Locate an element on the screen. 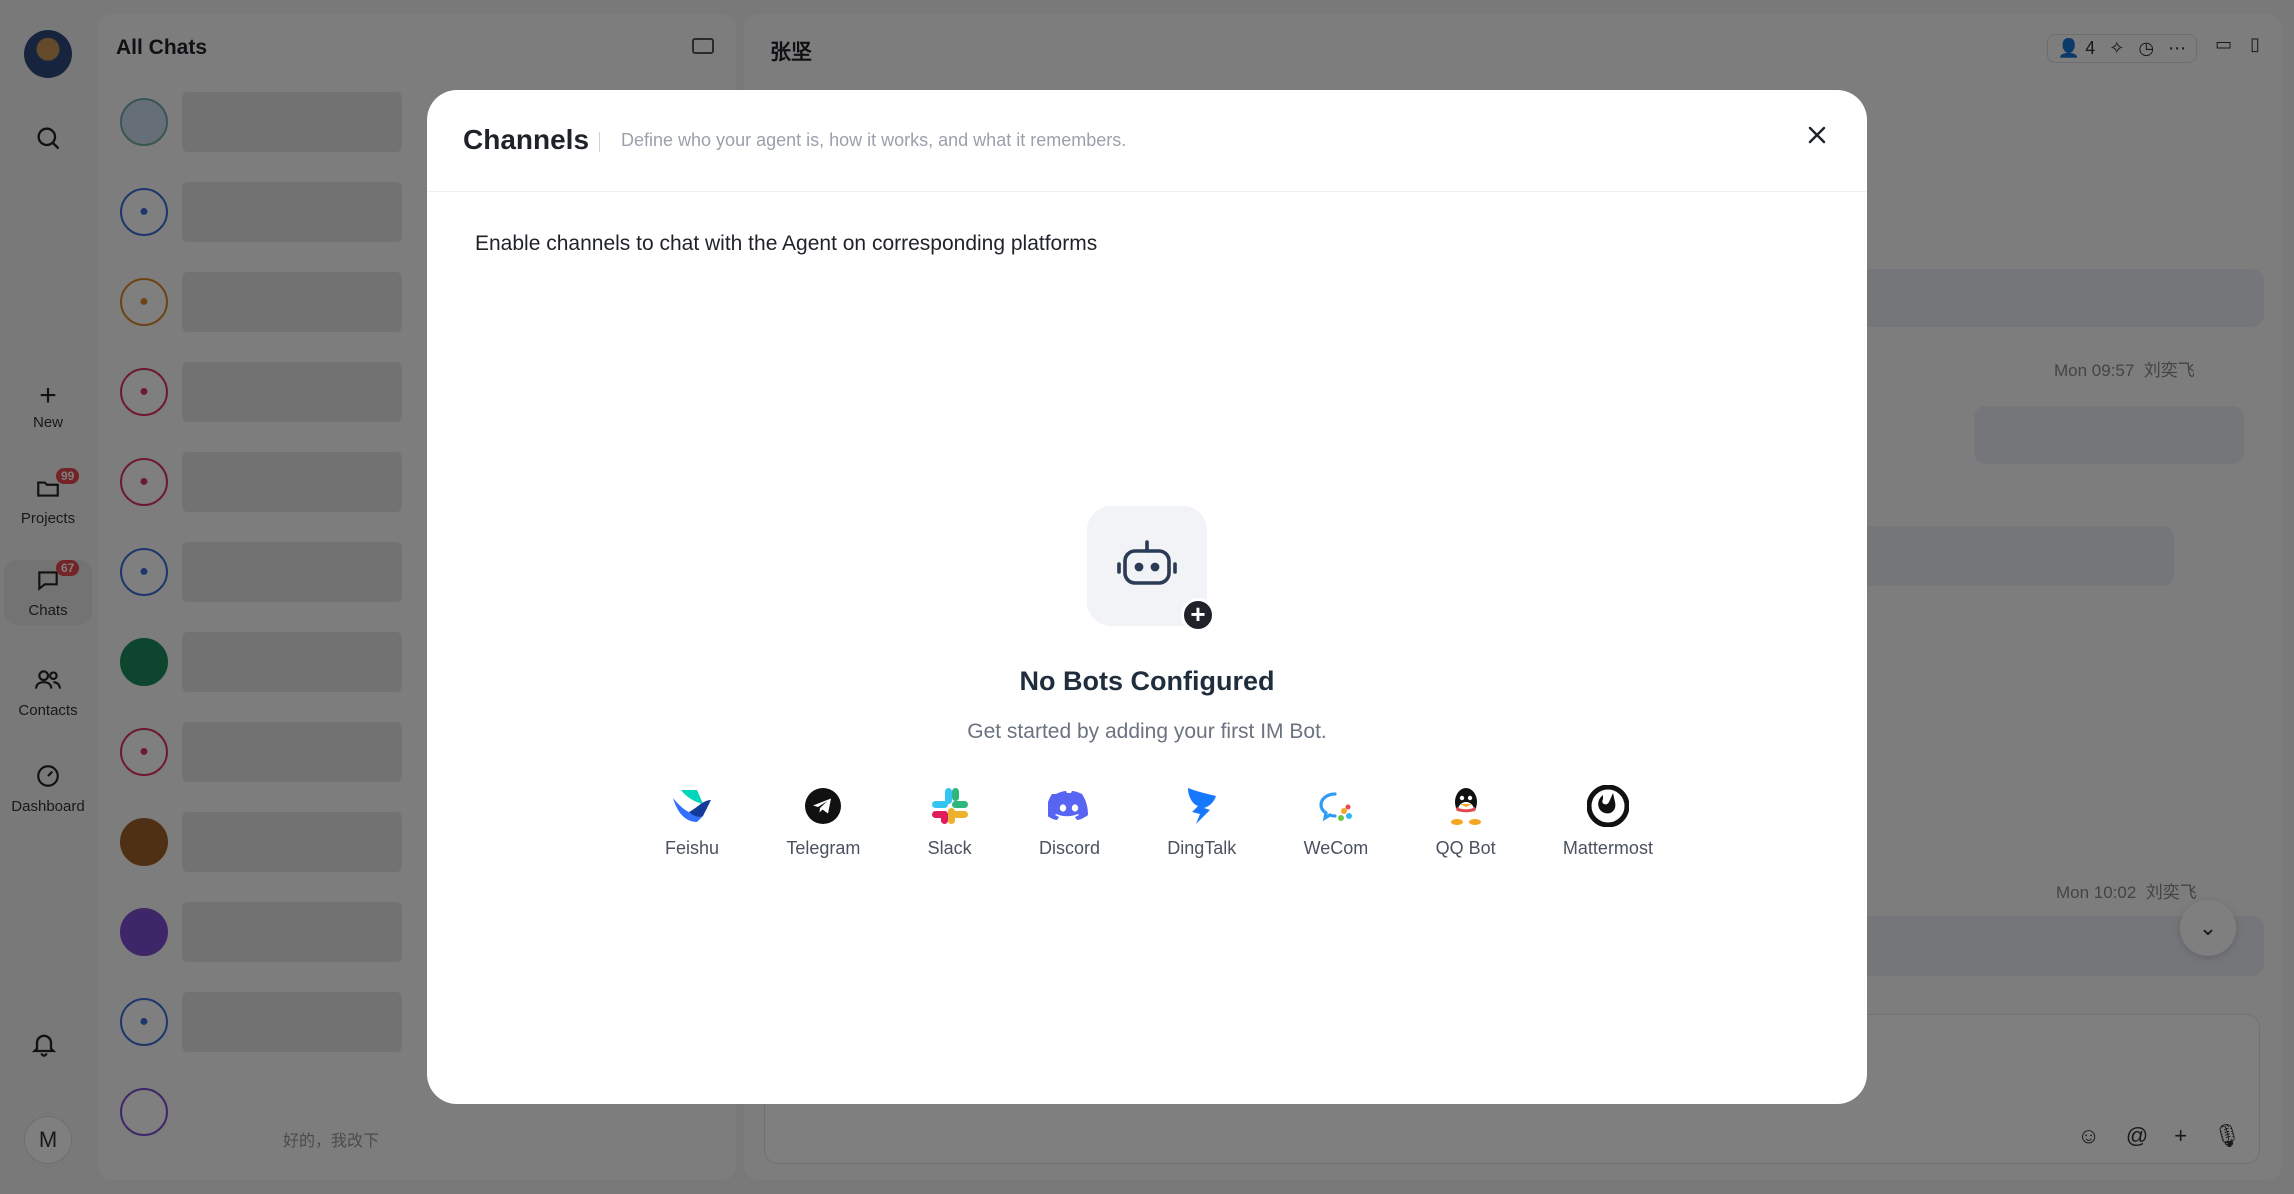 Image resolution: width=2294 pixels, height=1194 pixels. channel-dingtalk: DingTalk is located at coordinates (1201, 821).